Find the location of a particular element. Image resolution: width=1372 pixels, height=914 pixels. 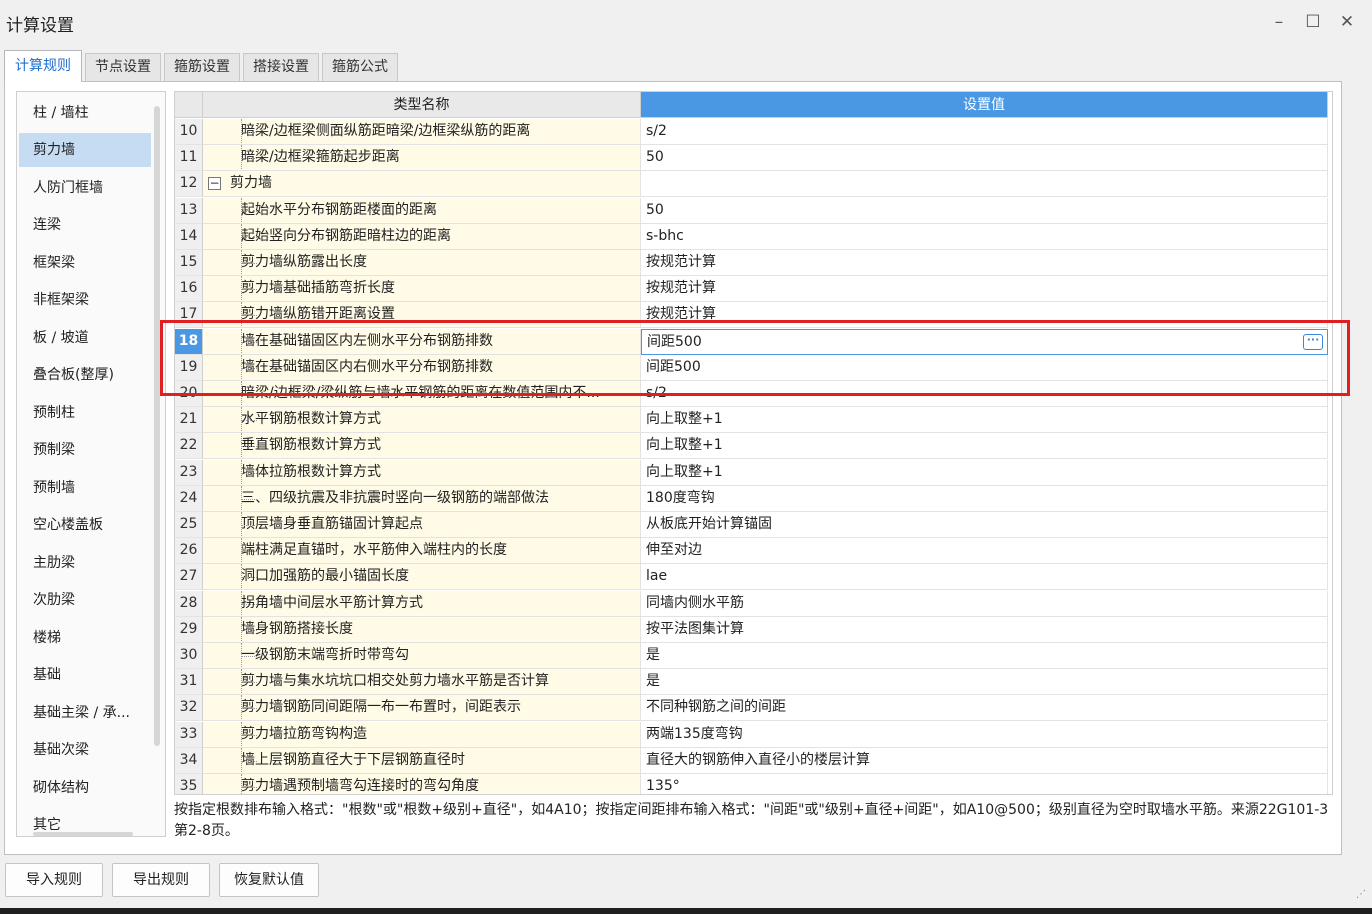

table-row: 31 剪力墙与集水坑坑口相交处剪力墙水平筋是否计算 是 is located at coordinates (751, 682).